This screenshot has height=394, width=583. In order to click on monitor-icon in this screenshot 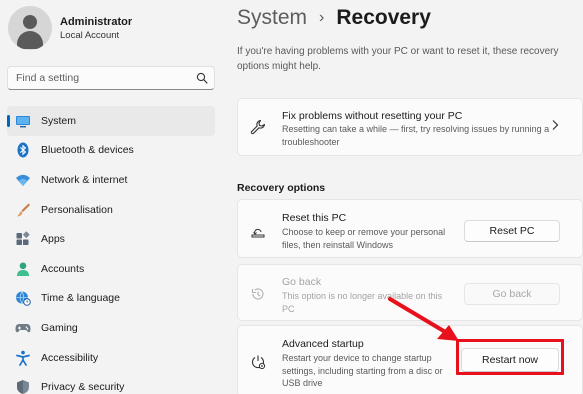, I will do `click(23, 121)`.